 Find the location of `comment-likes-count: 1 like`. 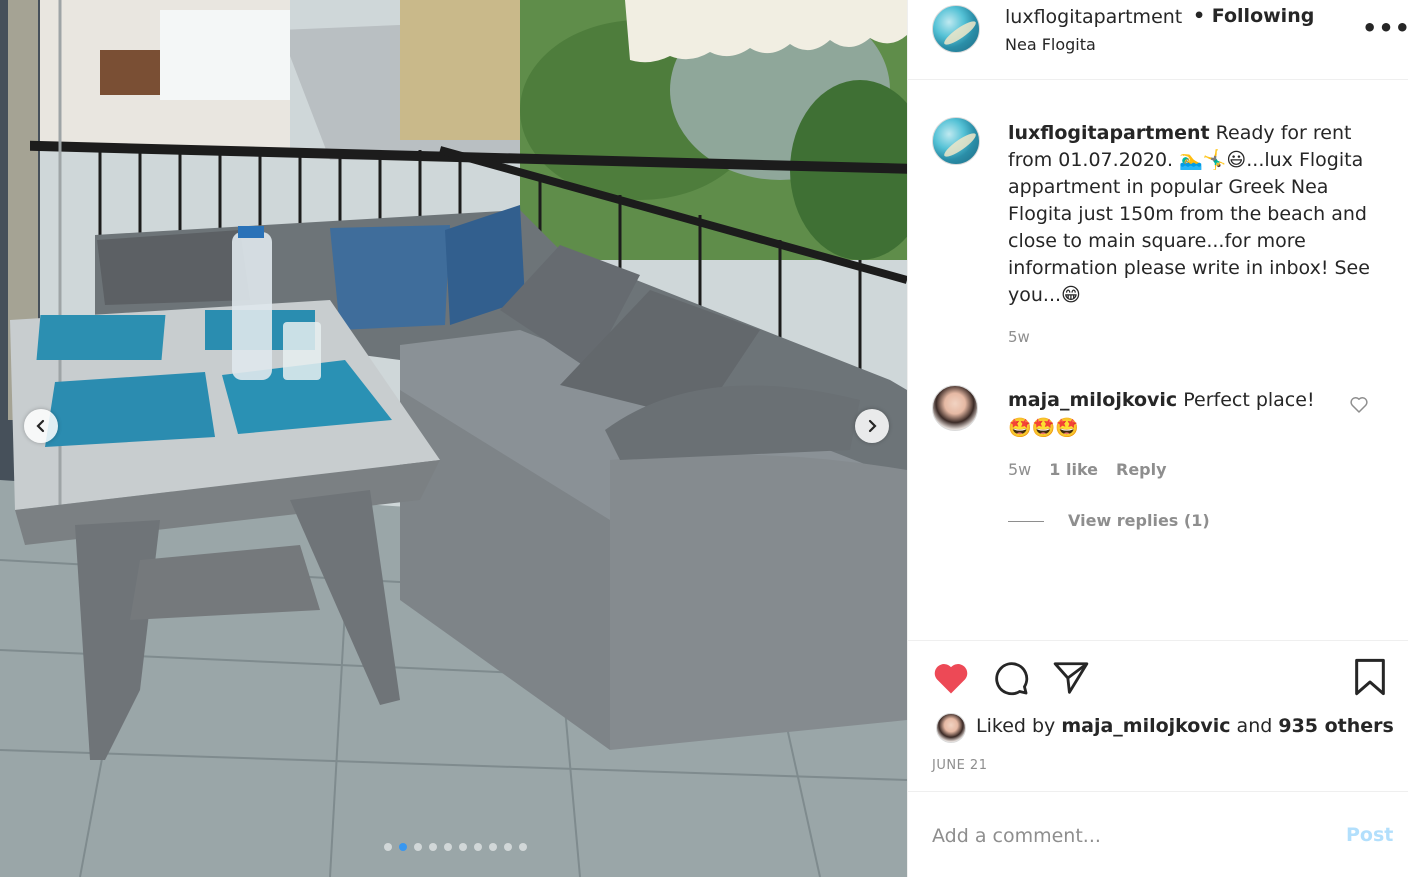

comment-likes-count: 1 like is located at coordinates (1073, 469).